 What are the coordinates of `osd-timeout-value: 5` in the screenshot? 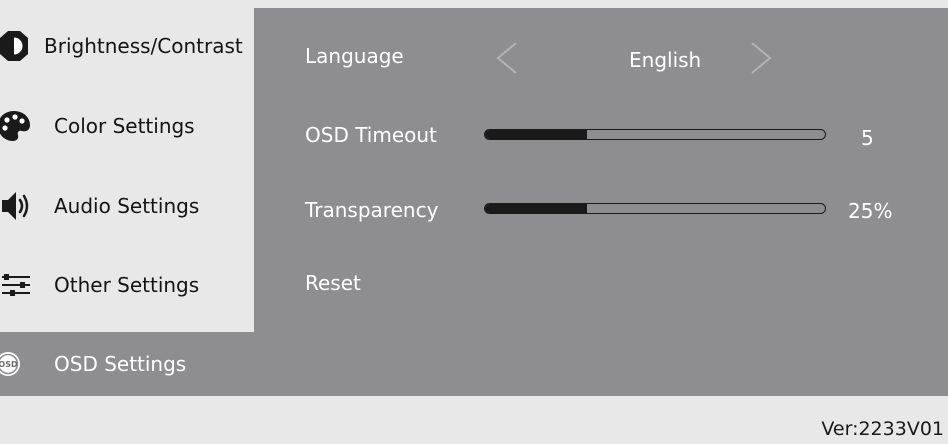 It's located at (867, 138).